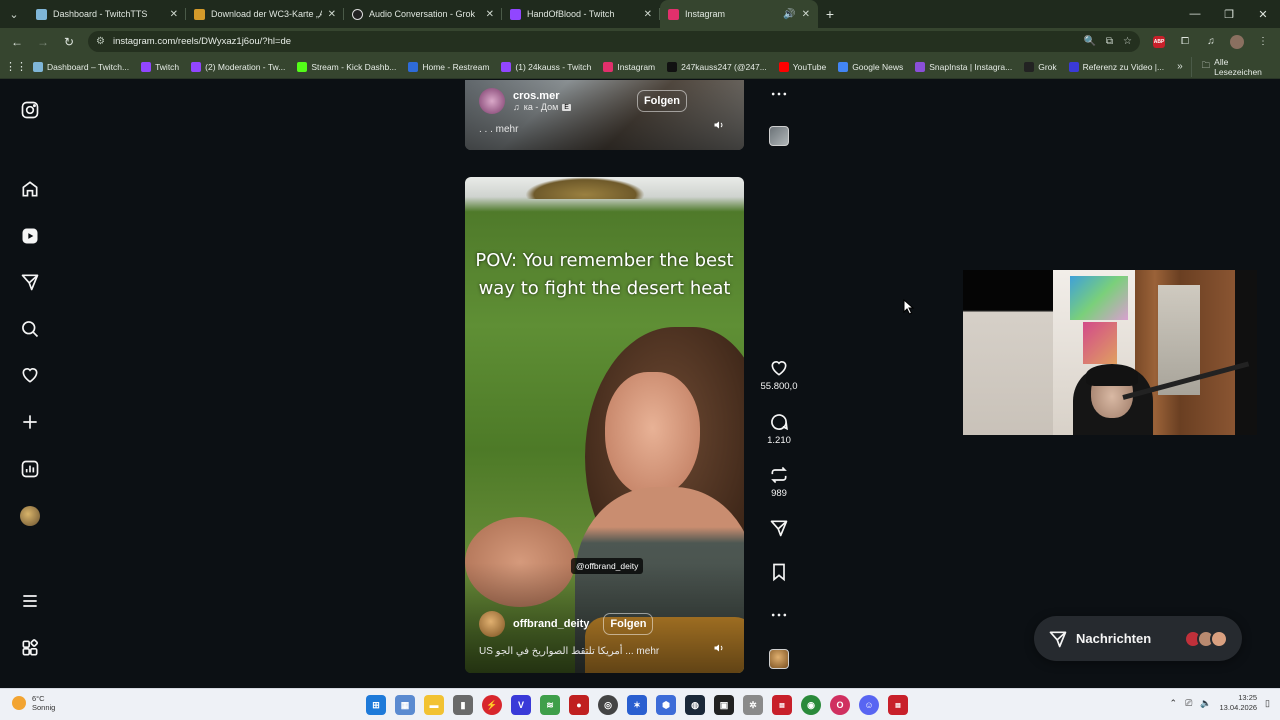 The image size is (1280, 720). What do you see at coordinates (107, 14) in the screenshot?
I see `tab-twitchtts: Dashboard - TwitchTTS ✕` at bounding box center [107, 14].